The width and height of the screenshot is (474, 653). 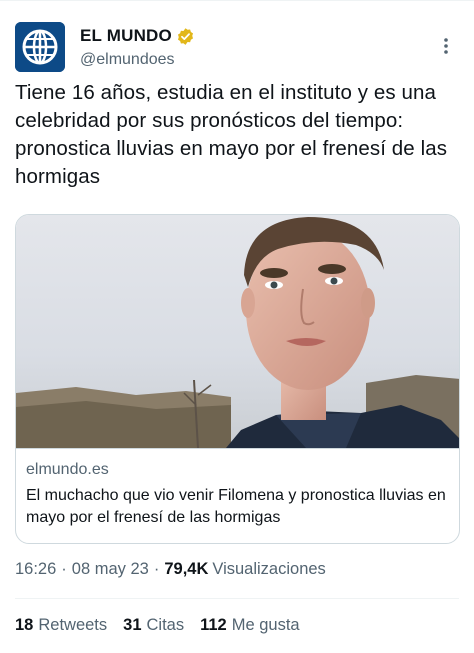 What do you see at coordinates (24, 625) in the screenshot?
I see `retweets-count: 18` at bounding box center [24, 625].